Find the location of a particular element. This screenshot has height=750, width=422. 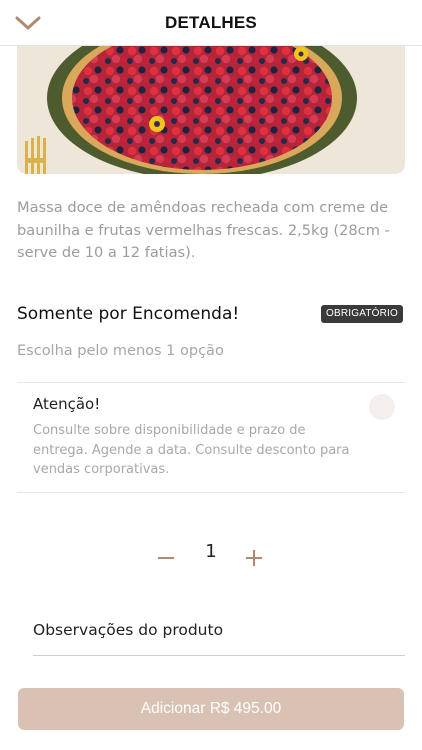

page-title: DETALHES is located at coordinates (211, 22).